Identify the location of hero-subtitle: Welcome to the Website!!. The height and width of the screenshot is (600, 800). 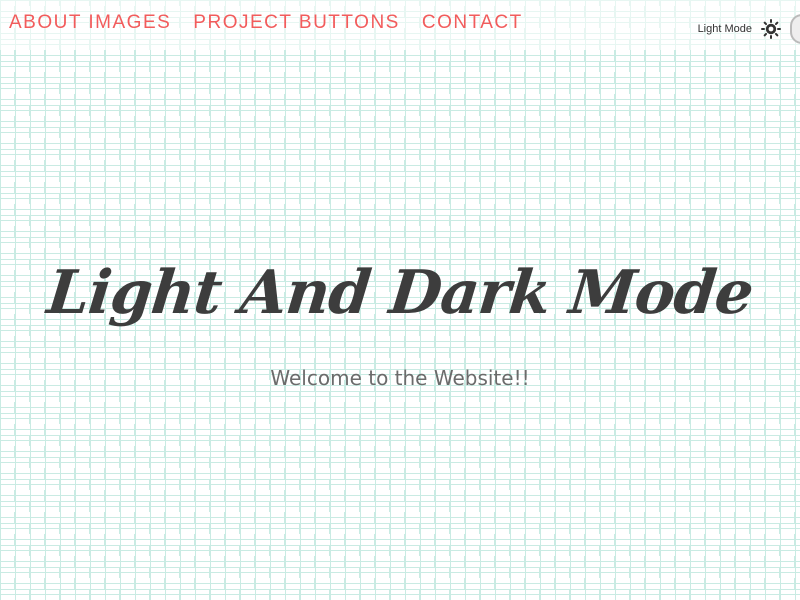
(400, 378).